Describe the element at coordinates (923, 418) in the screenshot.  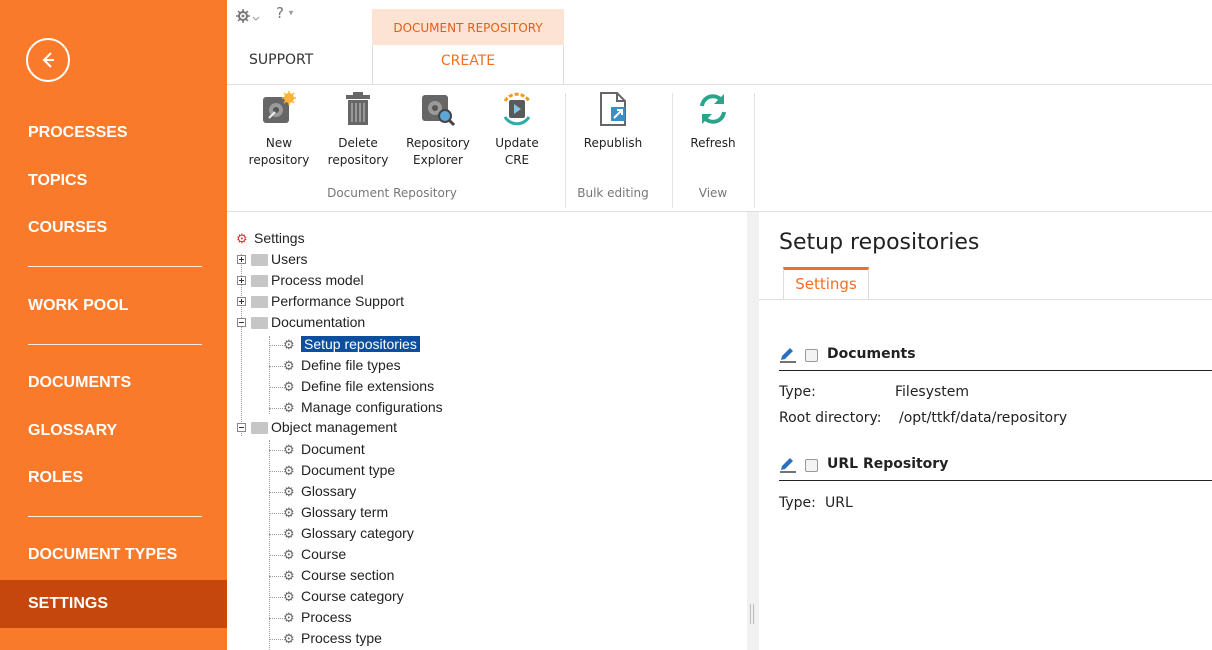
I see `field-root-directory: Root directory: /opt/ttkf/data/repository` at that location.